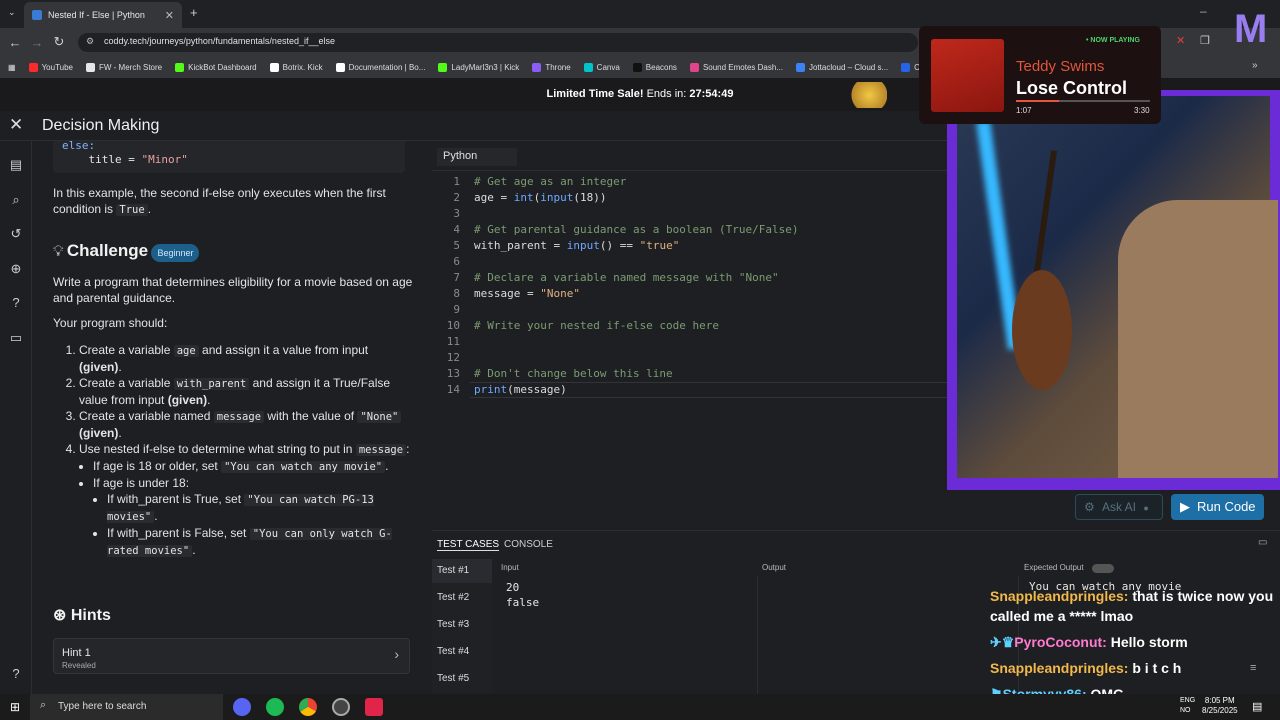  I want to click on hints-title: Hints, so click(90, 615).